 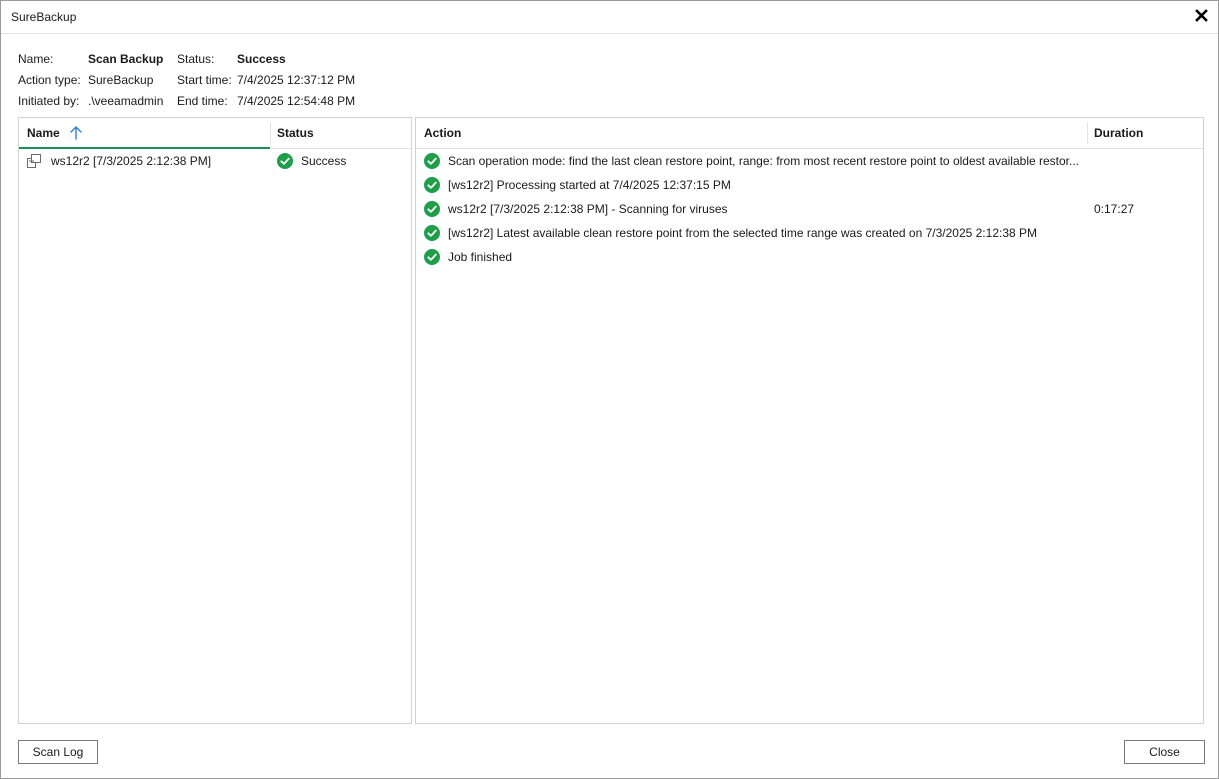 I want to click on object-name: ws12r2 [7/3/2025 2:12:38 PM], so click(x=131, y=161).